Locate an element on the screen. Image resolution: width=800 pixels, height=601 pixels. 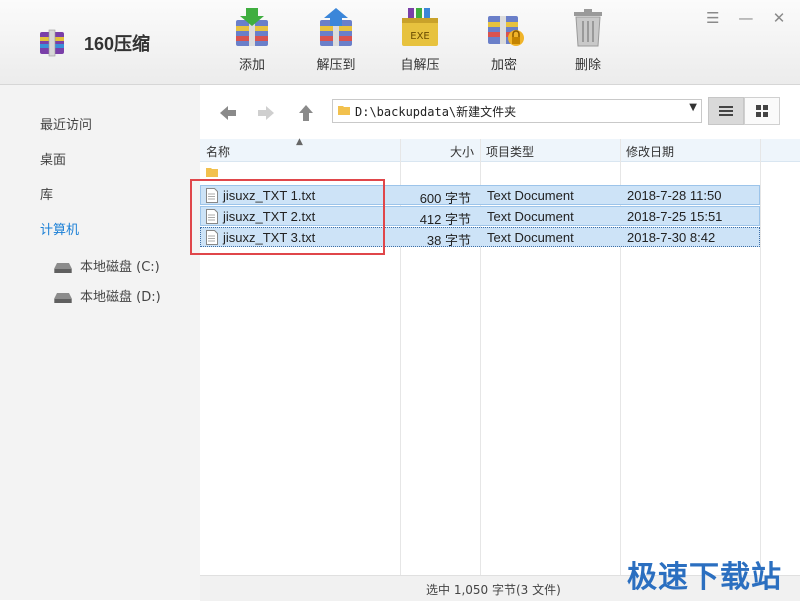
annotation-highlight-box is located at coordinates (287, 217).